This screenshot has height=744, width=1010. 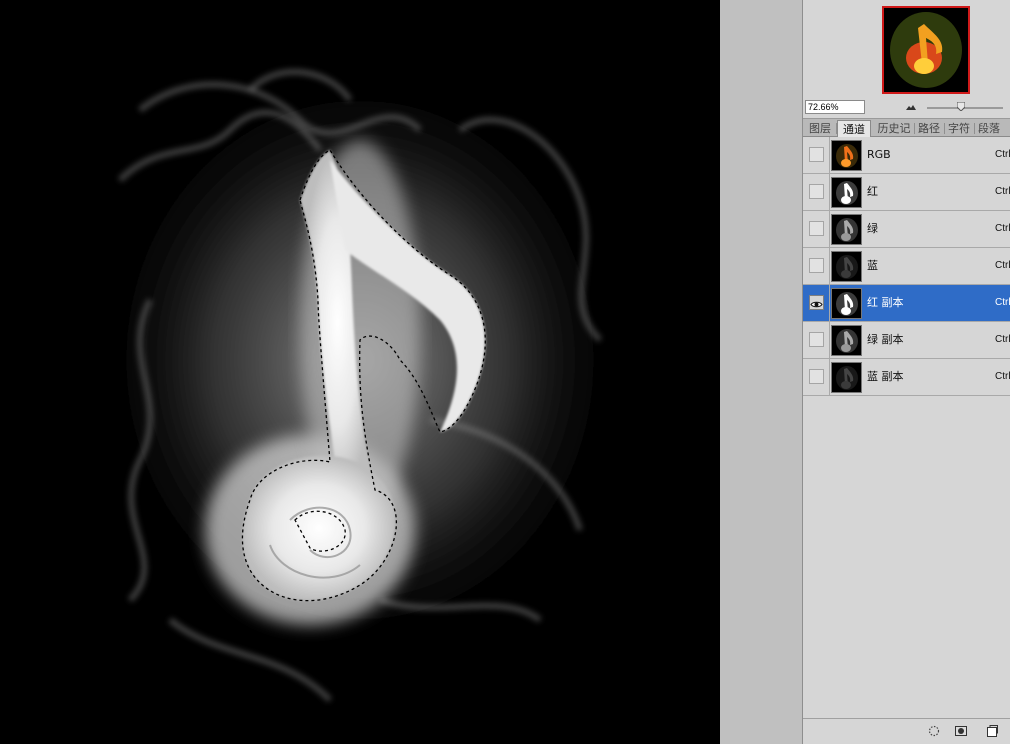 I want to click on new-page-icon, so click(x=992, y=731).